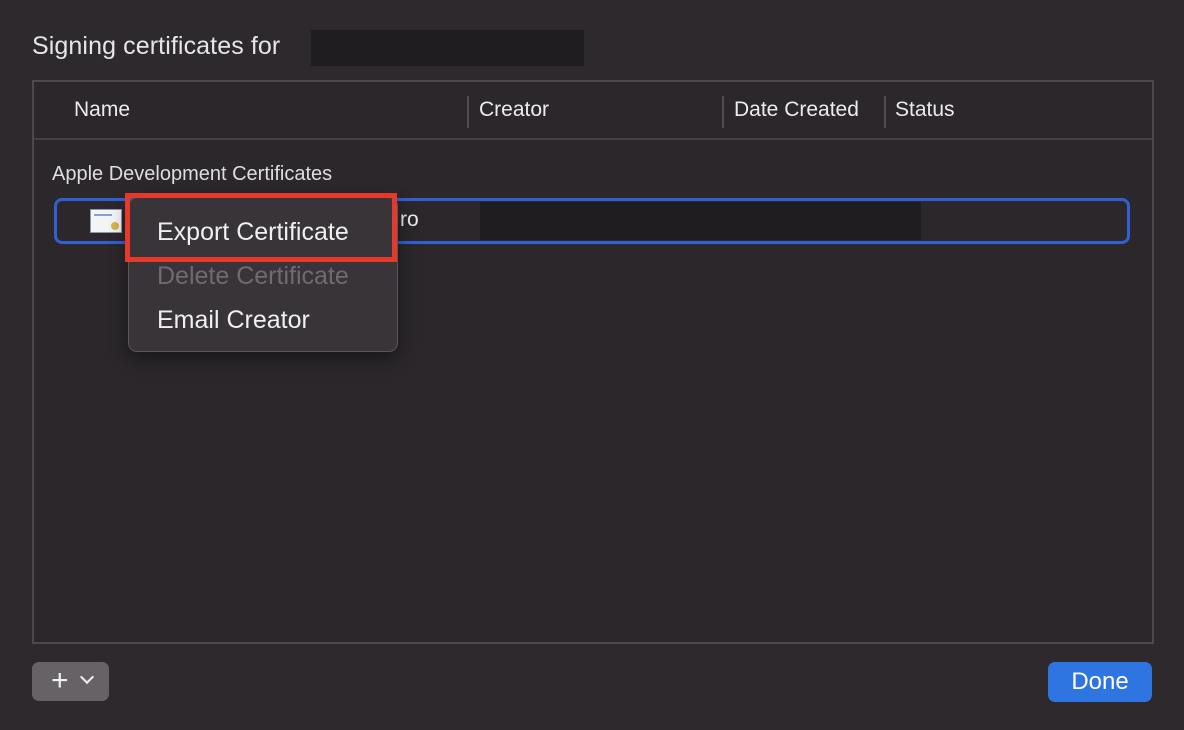 The height and width of the screenshot is (730, 1184). Describe the element at coordinates (87, 677) in the screenshot. I see `chevron-down-icon` at that location.